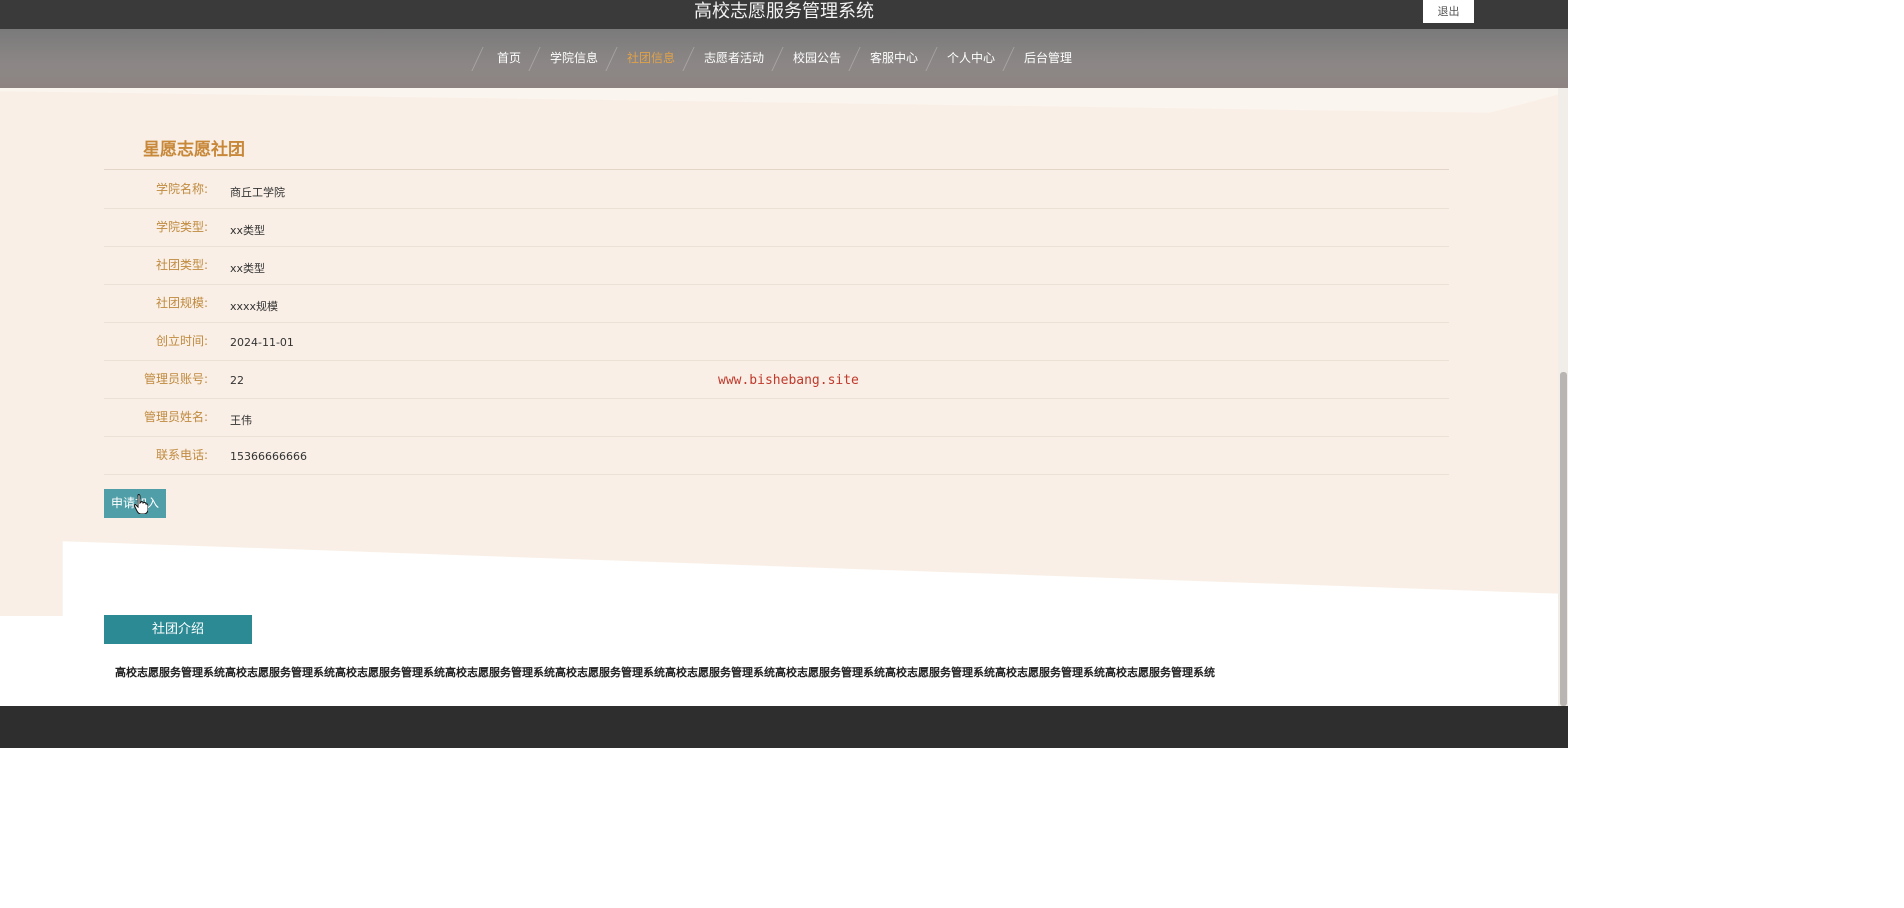 This screenshot has height=908, width=1904. Describe the element at coordinates (194, 150) in the screenshot. I see `club-title: 星愿志愿社团` at that location.